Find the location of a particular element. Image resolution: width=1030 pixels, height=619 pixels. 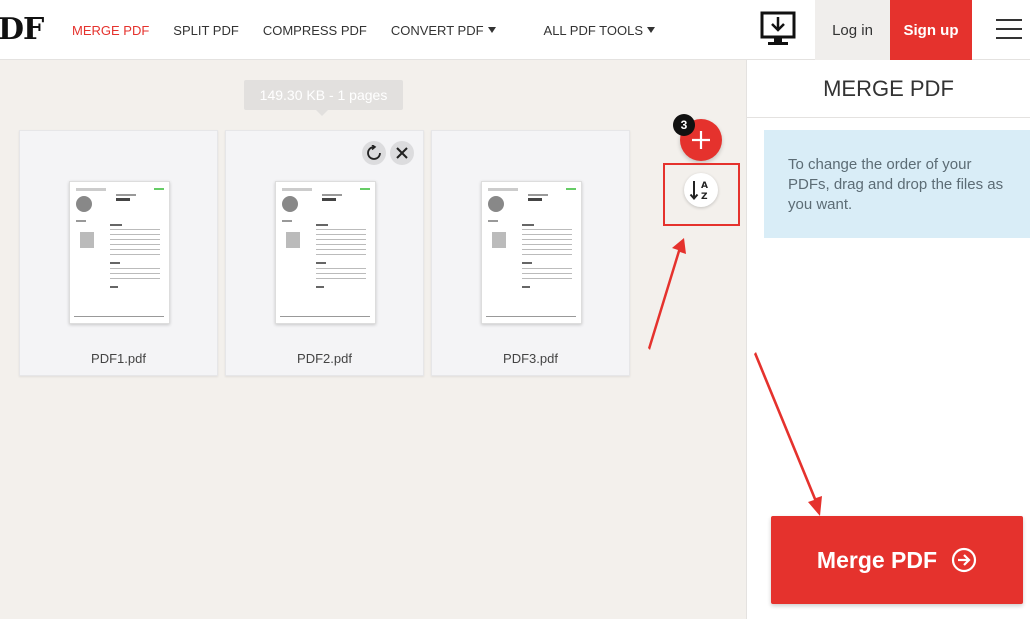

file-size-tooltip: 149.30 KB - 1 pages is located at coordinates (323, 98).